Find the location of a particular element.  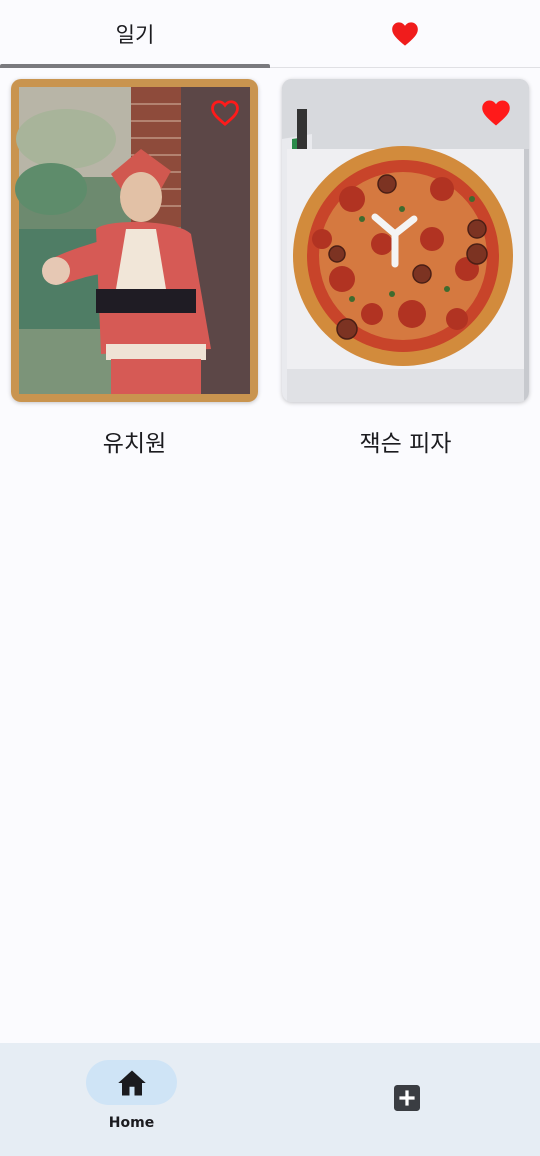

entry-card-pizza is located at coordinates (405, 240).